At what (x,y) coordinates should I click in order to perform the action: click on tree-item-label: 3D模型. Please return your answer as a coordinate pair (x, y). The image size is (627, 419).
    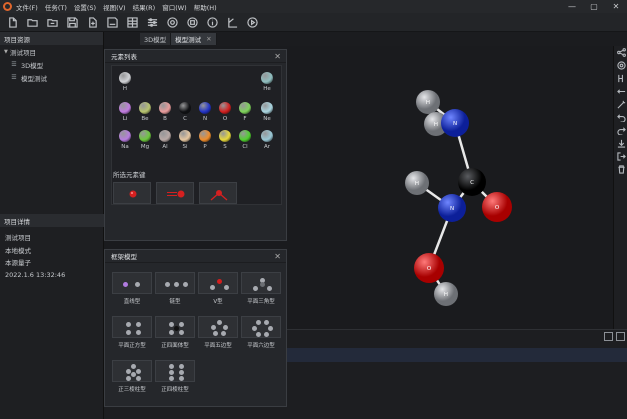
    Looking at the image, I should click on (32, 65).